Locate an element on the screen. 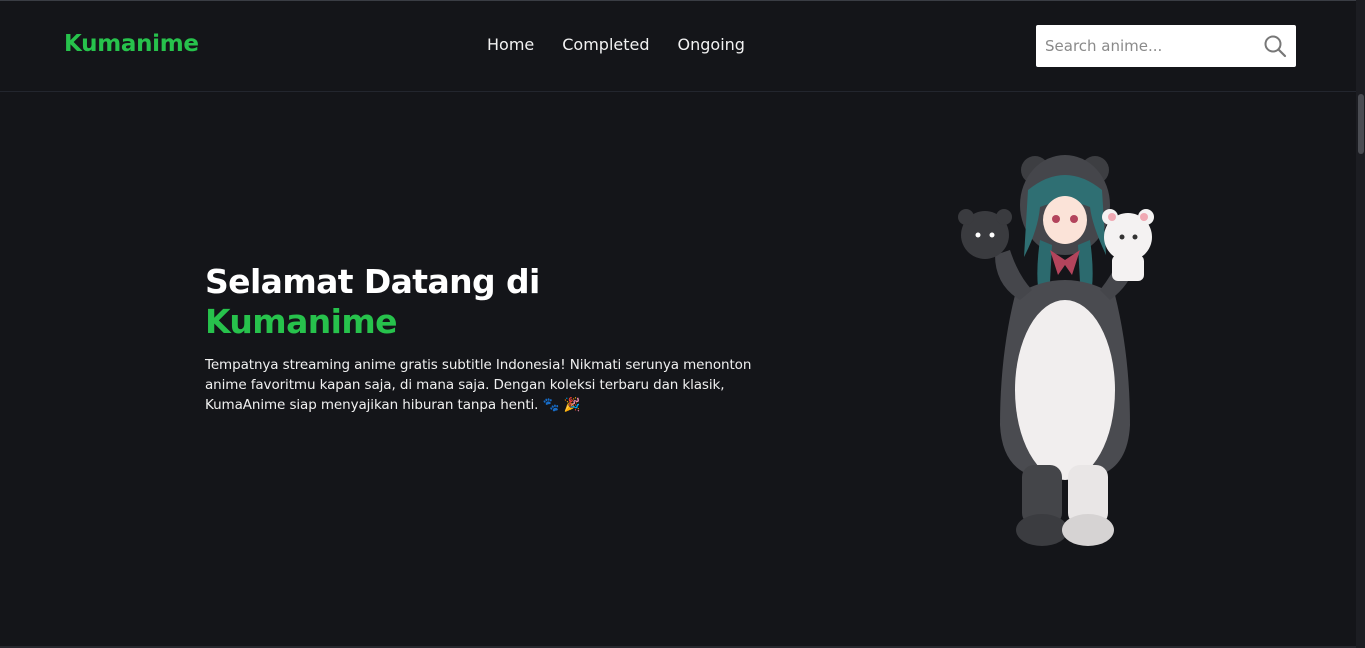 The height and width of the screenshot is (648, 1365). search-box is located at coordinates (1166, 46).